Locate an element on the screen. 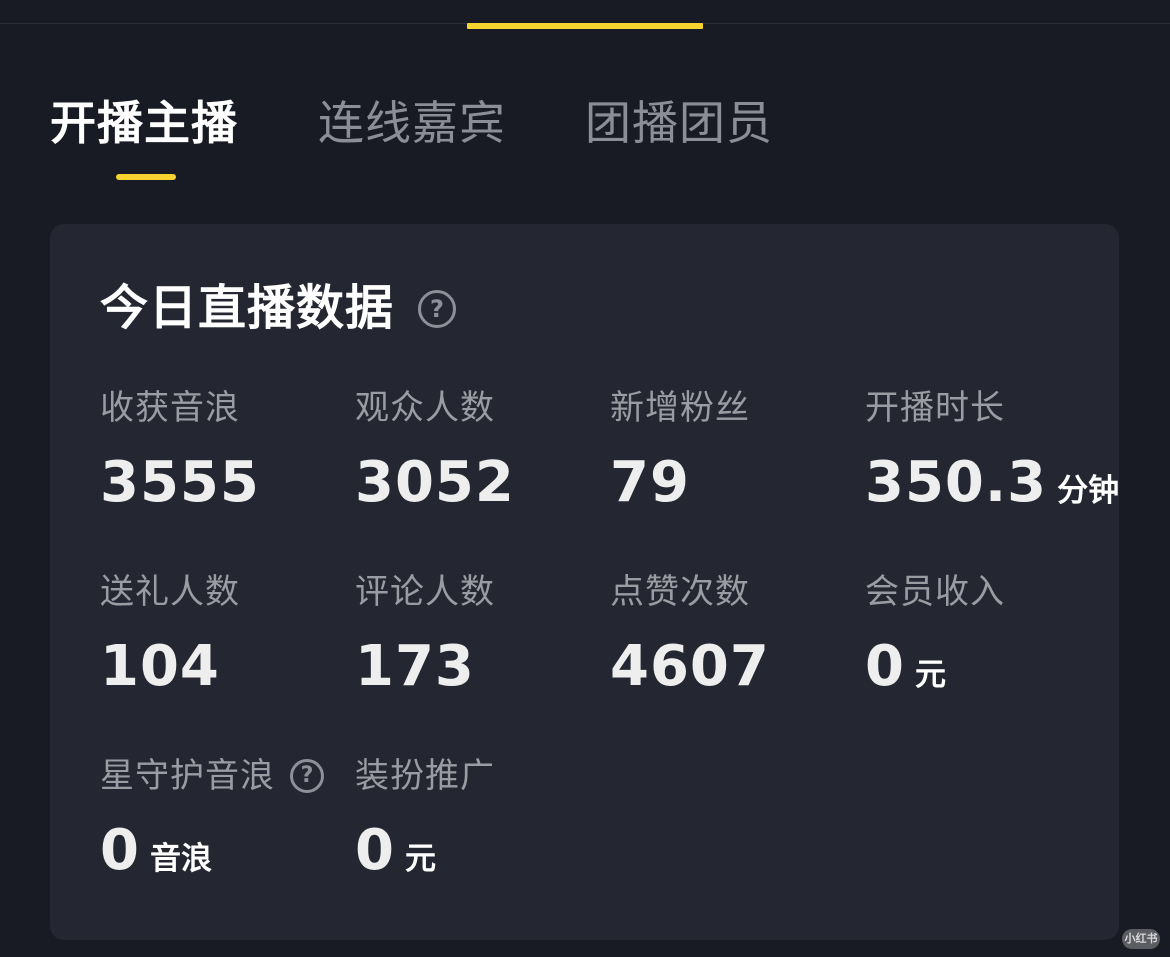 Image resolution: width=1170 pixels, height=957 pixels. metric-number: 79 is located at coordinates (650, 482).